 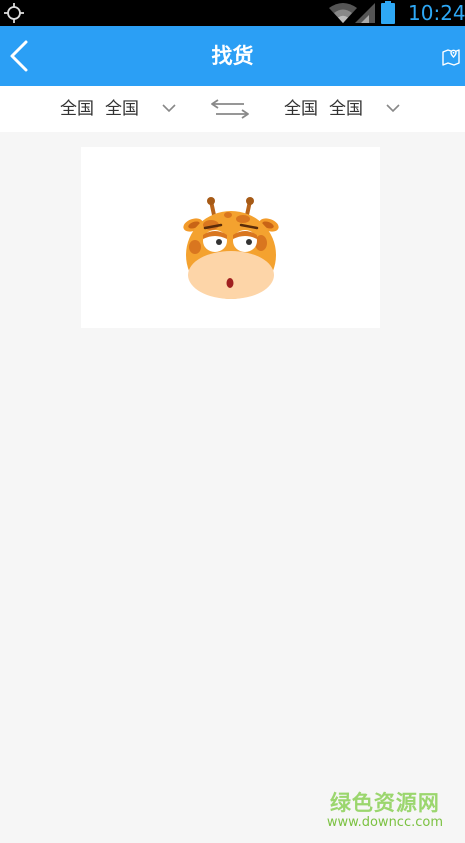 I want to click on origin-city: 全国, so click(x=122, y=109).